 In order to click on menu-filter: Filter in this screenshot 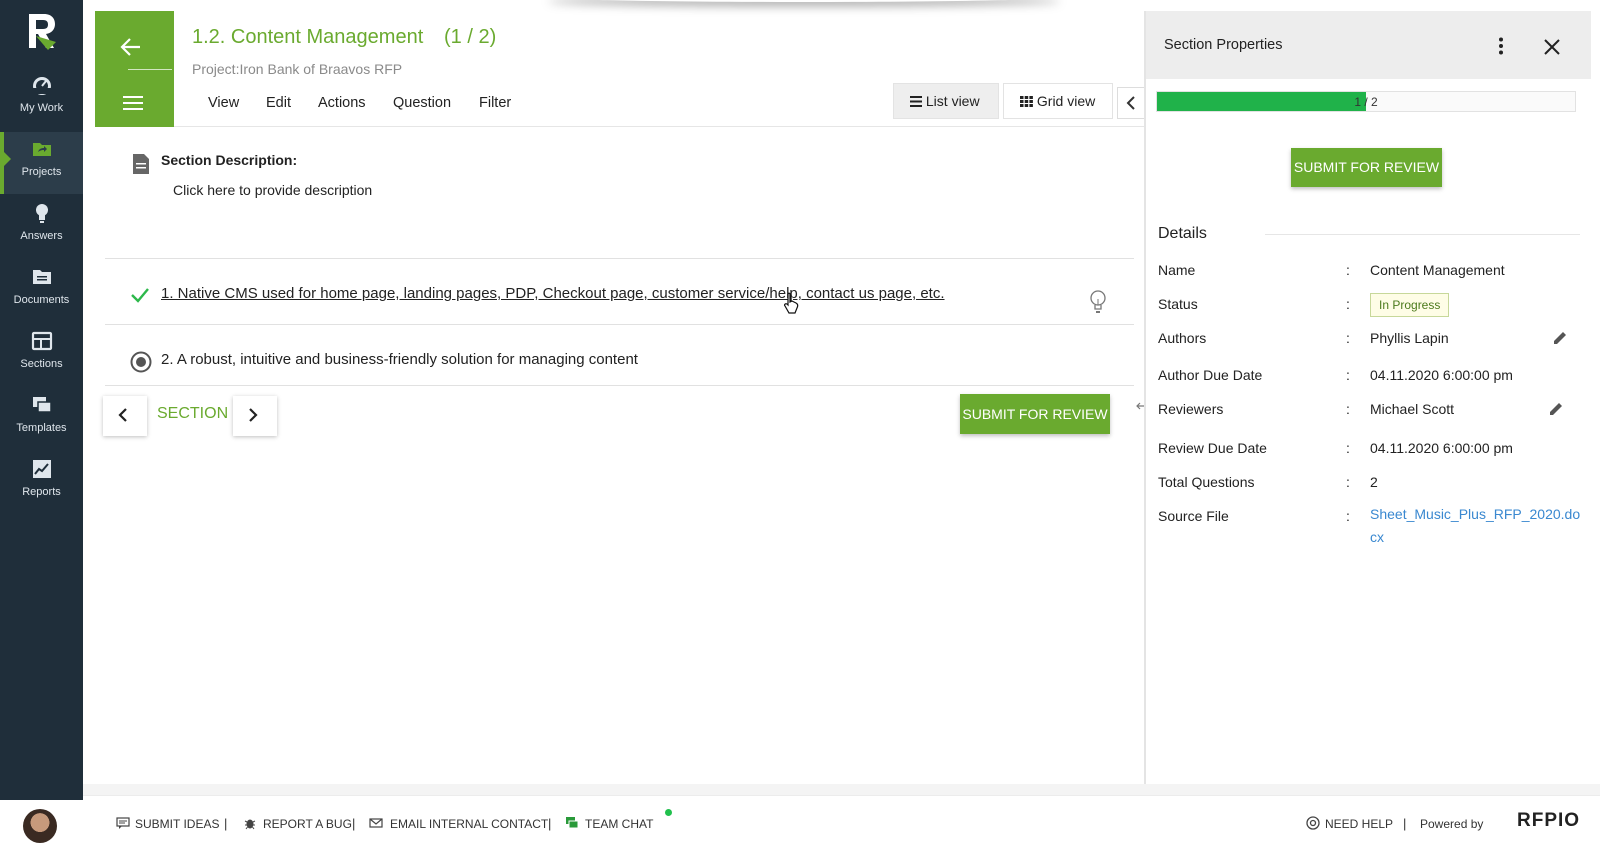, I will do `click(495, 103)`.